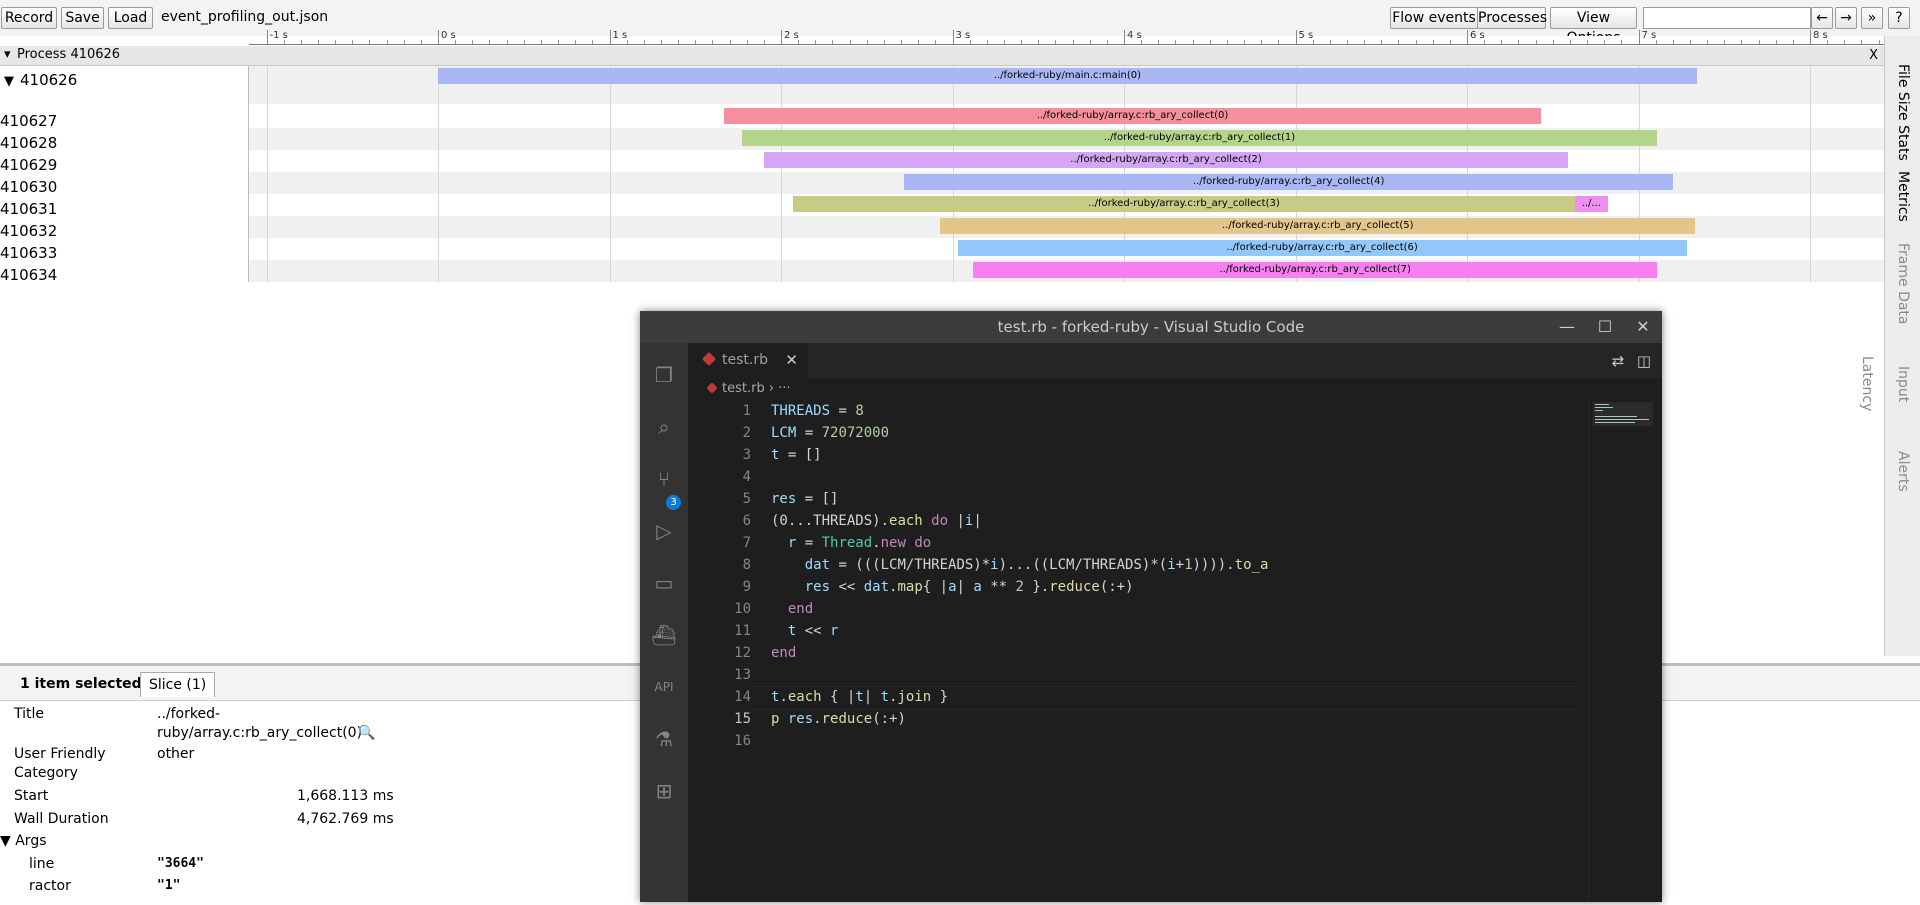 The width and height of the screenshot is (1920, 905). I want to click on compare-changes-icon: ⇄, so click(1618, 361).